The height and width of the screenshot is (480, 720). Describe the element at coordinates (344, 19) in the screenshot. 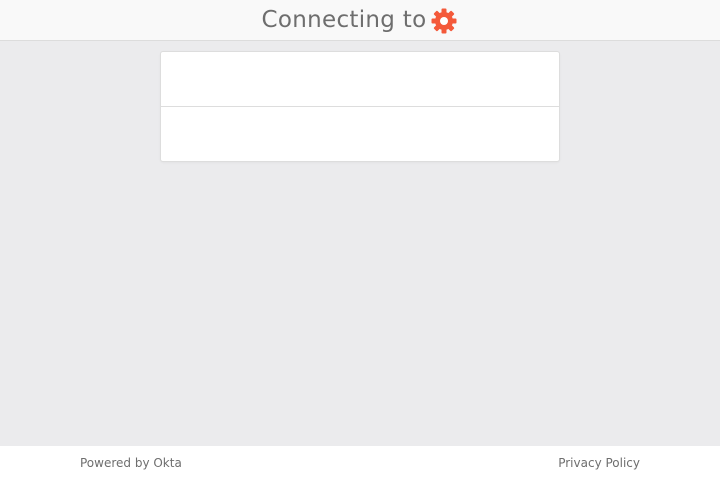

I see `connecting-title: Connecting to` at that location.